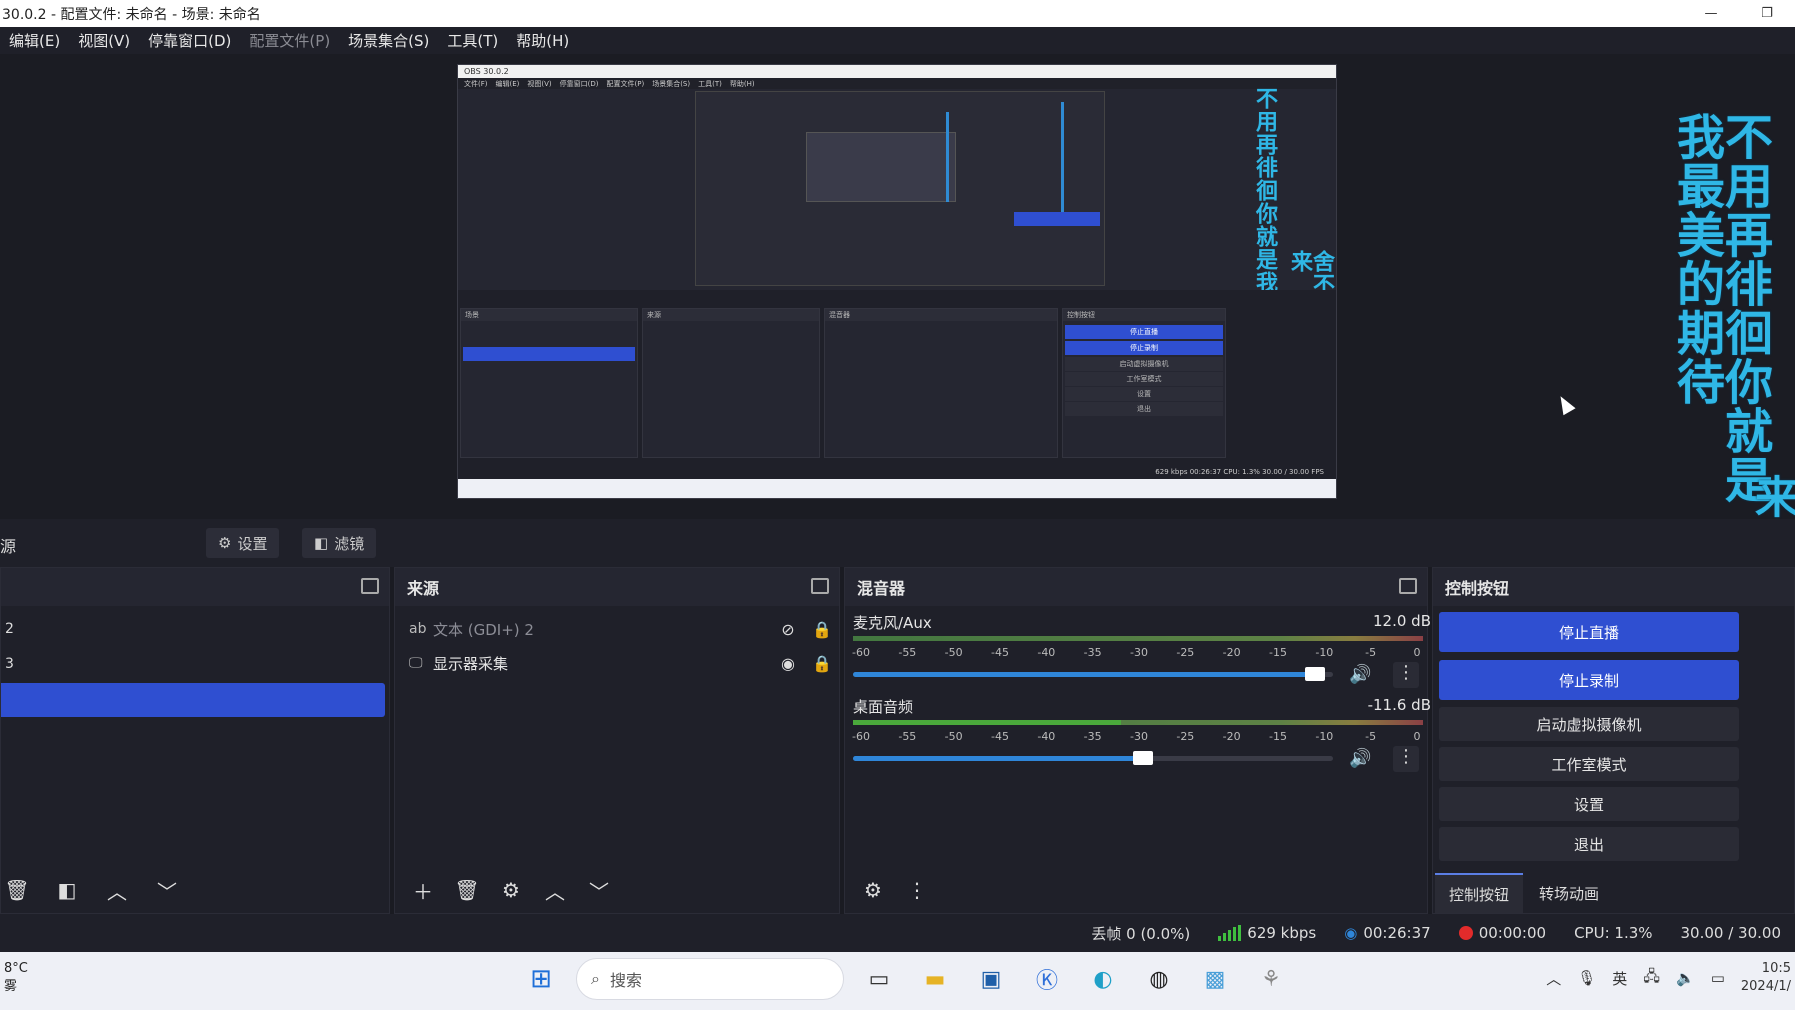 The image size is (1795, 1010). Describe the element at coordinates (252, 543) in the screenshot. I see `source-settings-label: 设置` at that location.